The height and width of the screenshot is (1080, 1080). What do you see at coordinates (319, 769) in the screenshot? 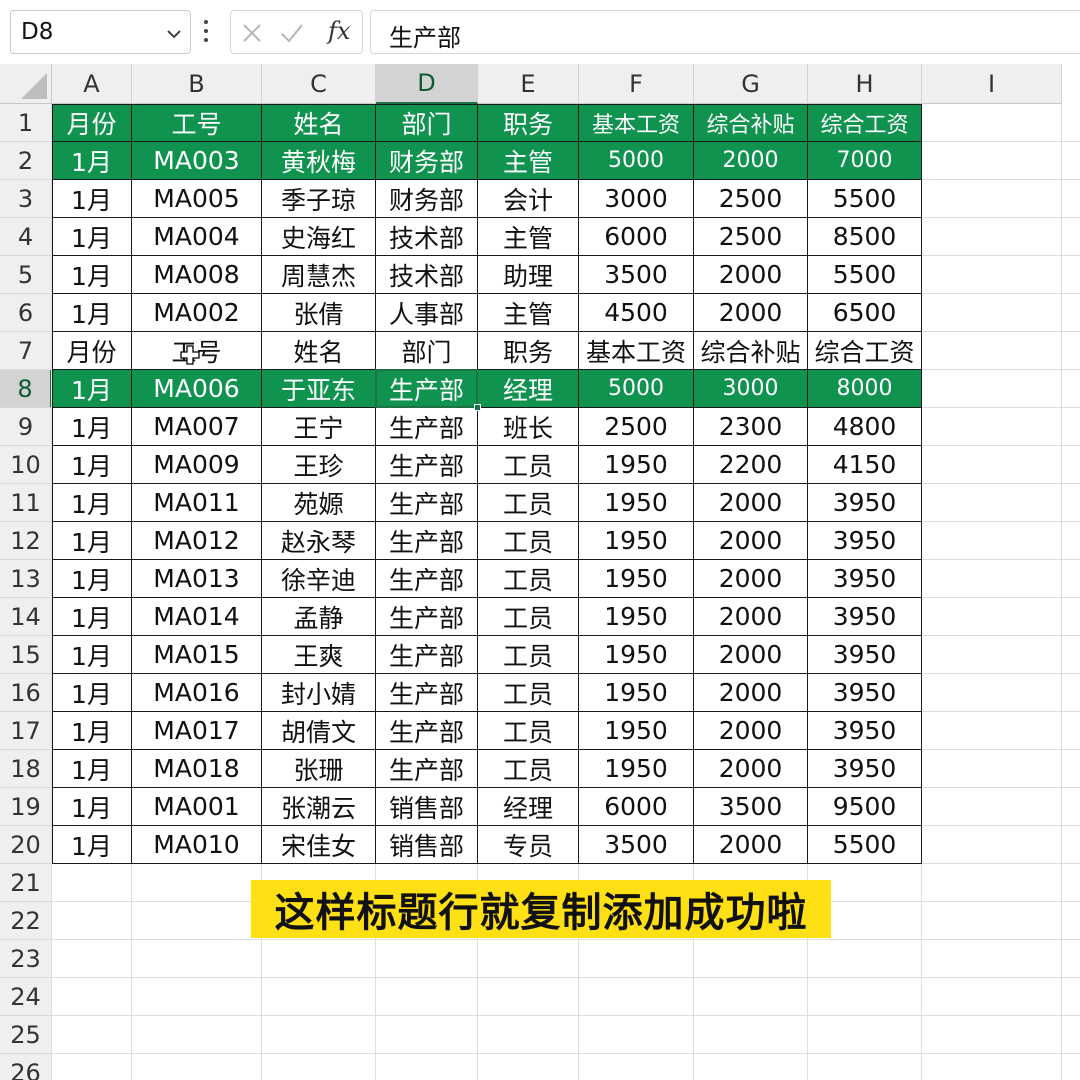
I see `table-cell: 张珊` at bounding box center [319, 769].